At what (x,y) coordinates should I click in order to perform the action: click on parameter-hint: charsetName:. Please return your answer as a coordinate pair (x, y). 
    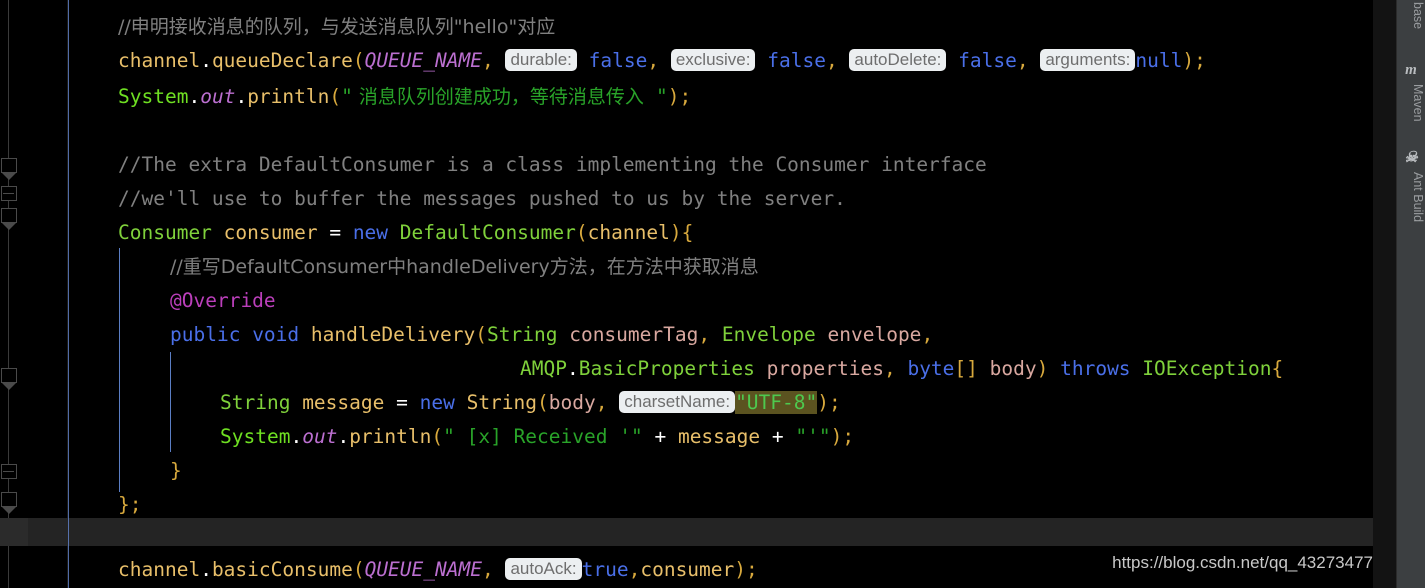
    Looking at the image, I should click on (677, 402).